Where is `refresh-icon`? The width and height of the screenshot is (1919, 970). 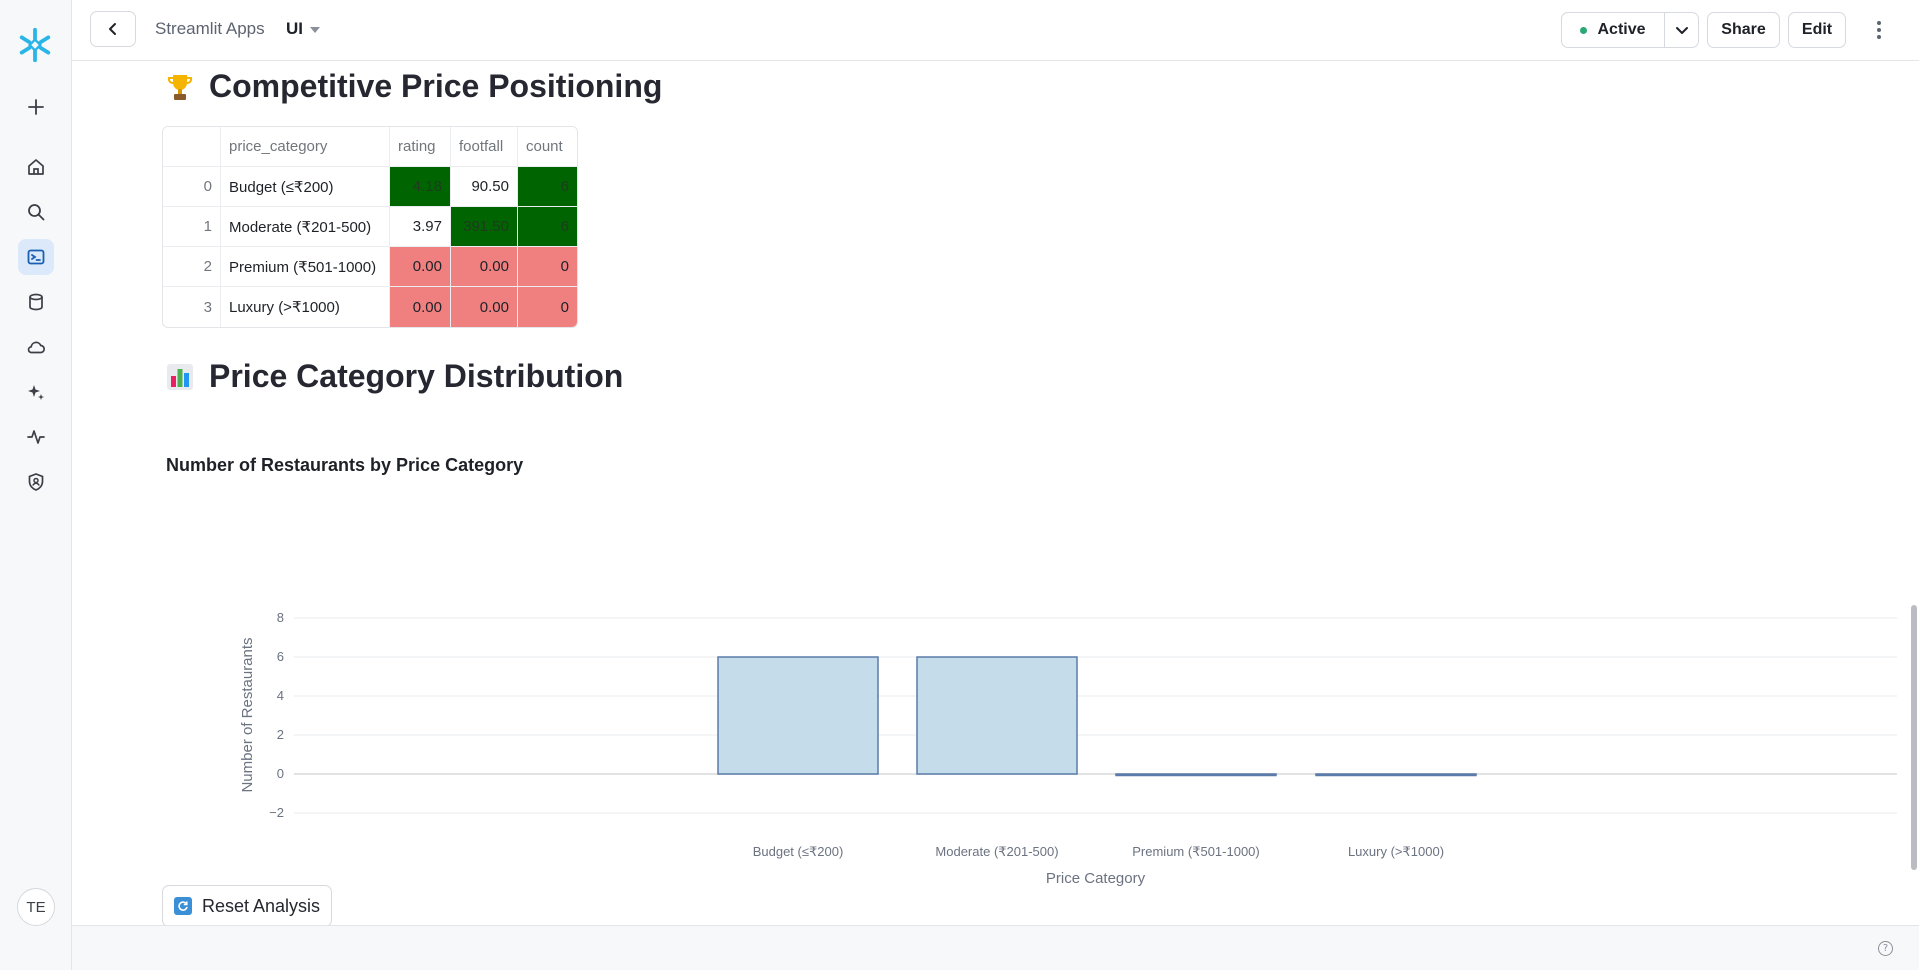 refresh-icon is located at coordinates (182, 906).